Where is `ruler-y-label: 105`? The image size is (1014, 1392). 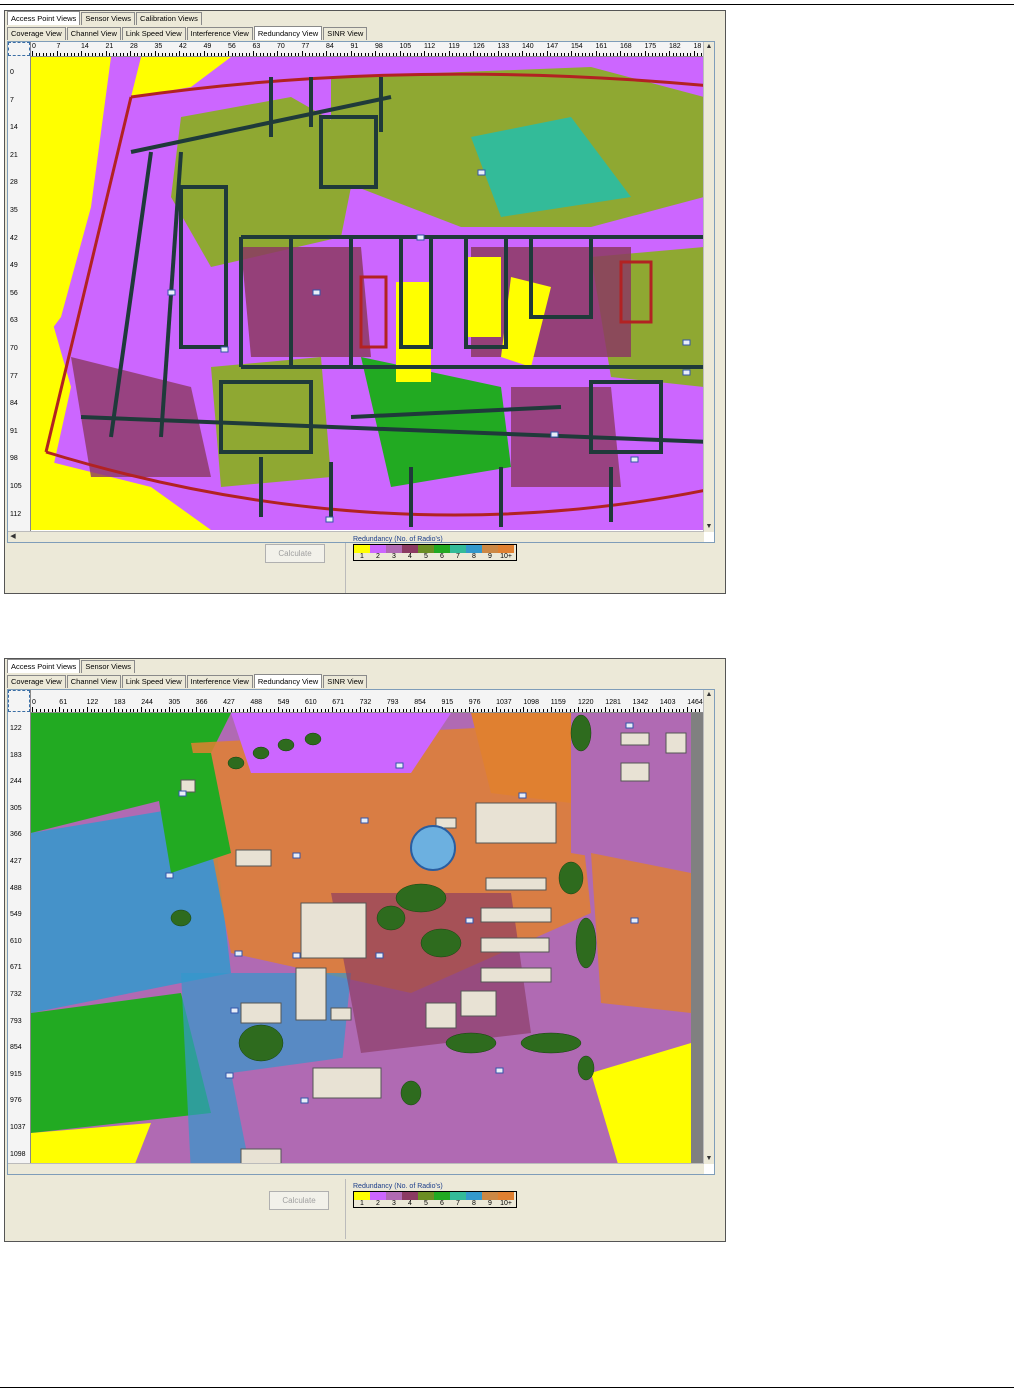 ruler-y-label: 105 is located at coordinates (16, 486).